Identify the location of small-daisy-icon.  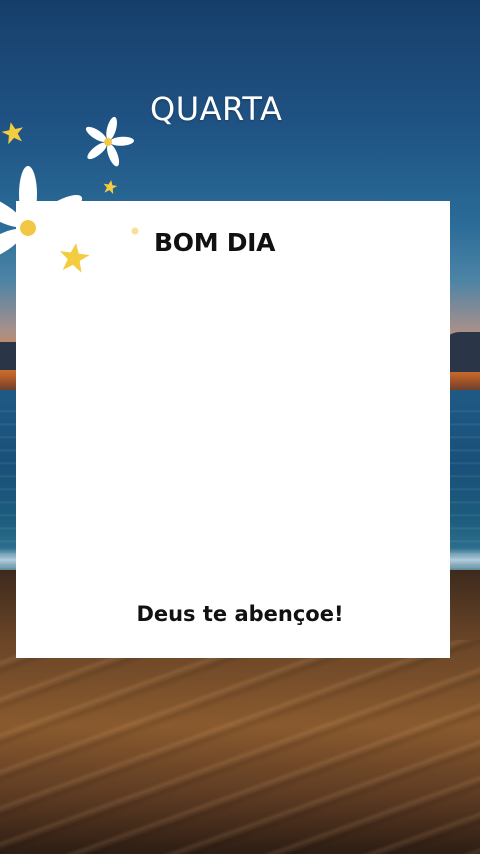
(109, 141).